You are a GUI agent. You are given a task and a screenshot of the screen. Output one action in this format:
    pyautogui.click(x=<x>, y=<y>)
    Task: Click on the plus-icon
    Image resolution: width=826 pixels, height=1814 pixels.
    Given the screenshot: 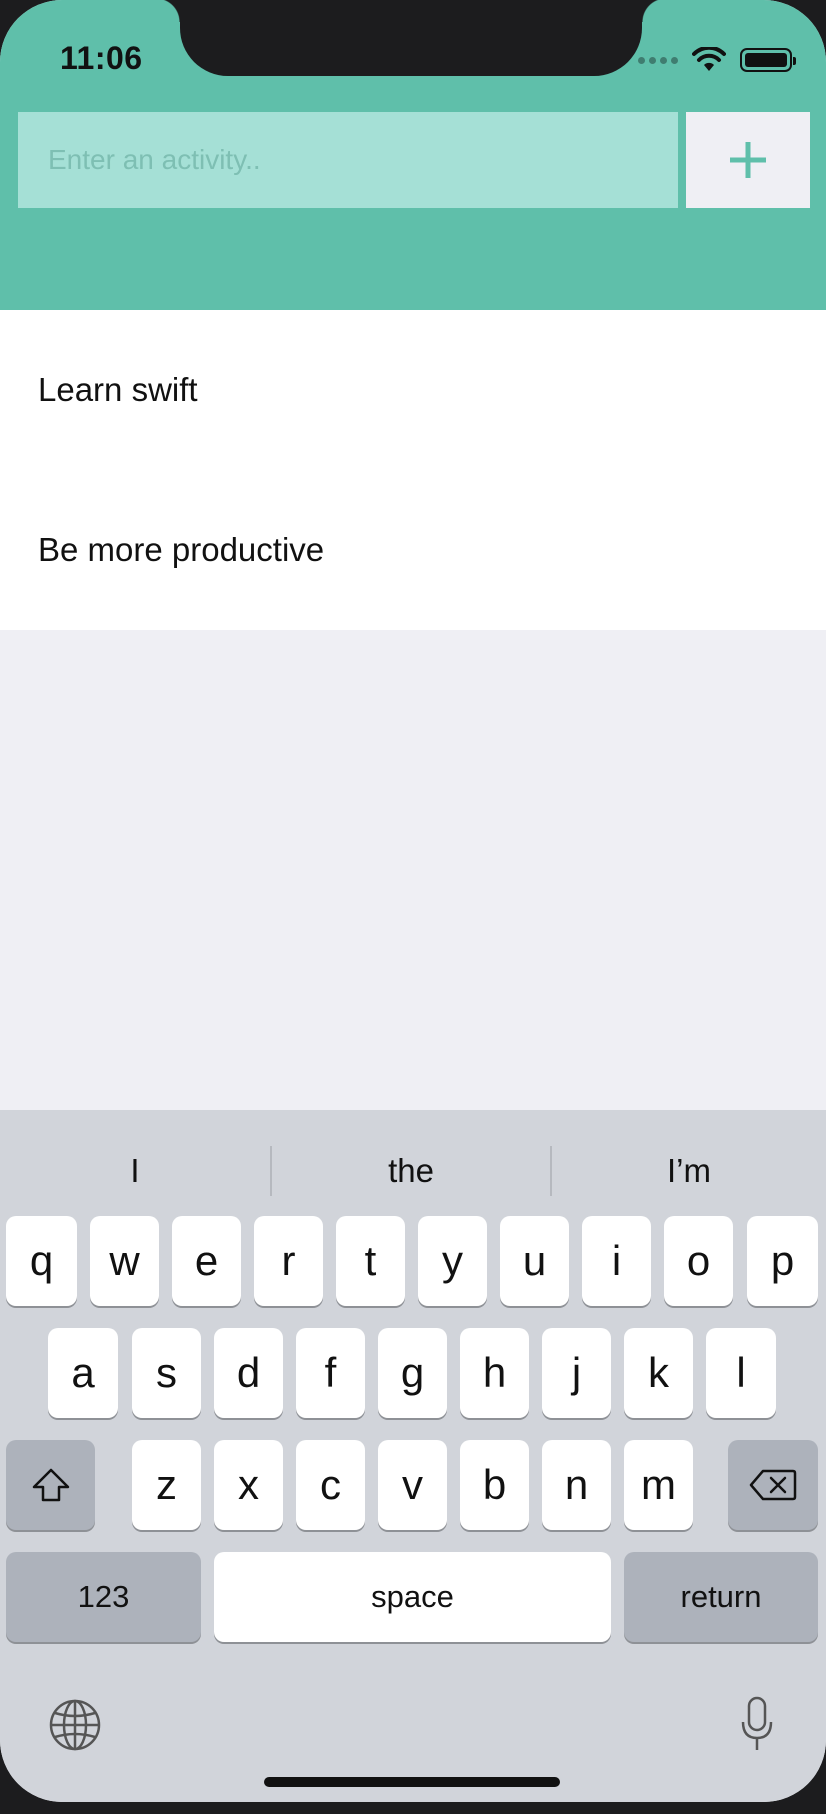 What is the action you would take?
    pyautogui.click(x=748, y=160)
    